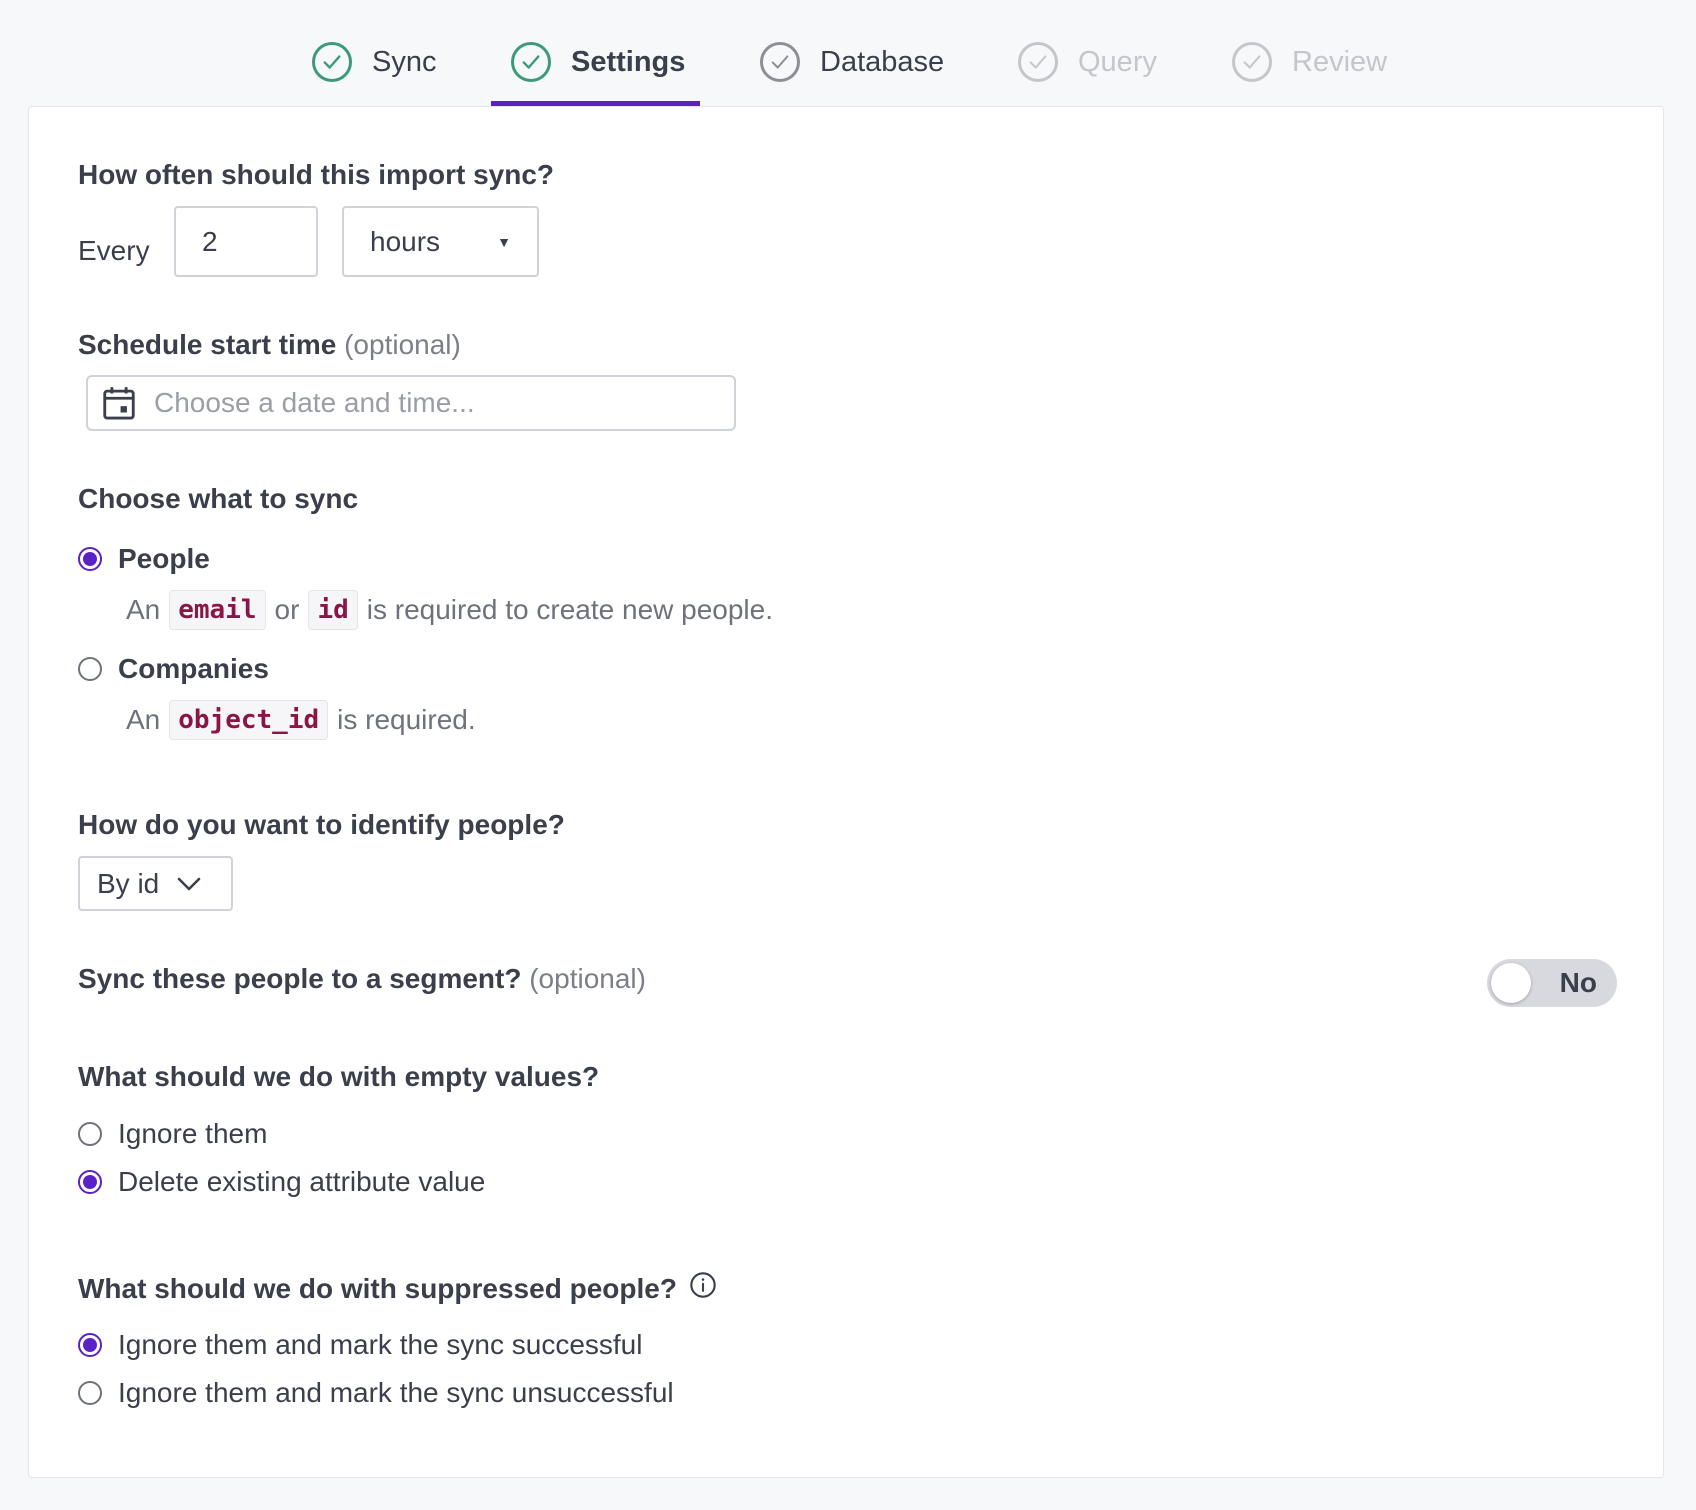 The image size is (1696, 1510). I want to click on code-email: email, so click(217, 610).